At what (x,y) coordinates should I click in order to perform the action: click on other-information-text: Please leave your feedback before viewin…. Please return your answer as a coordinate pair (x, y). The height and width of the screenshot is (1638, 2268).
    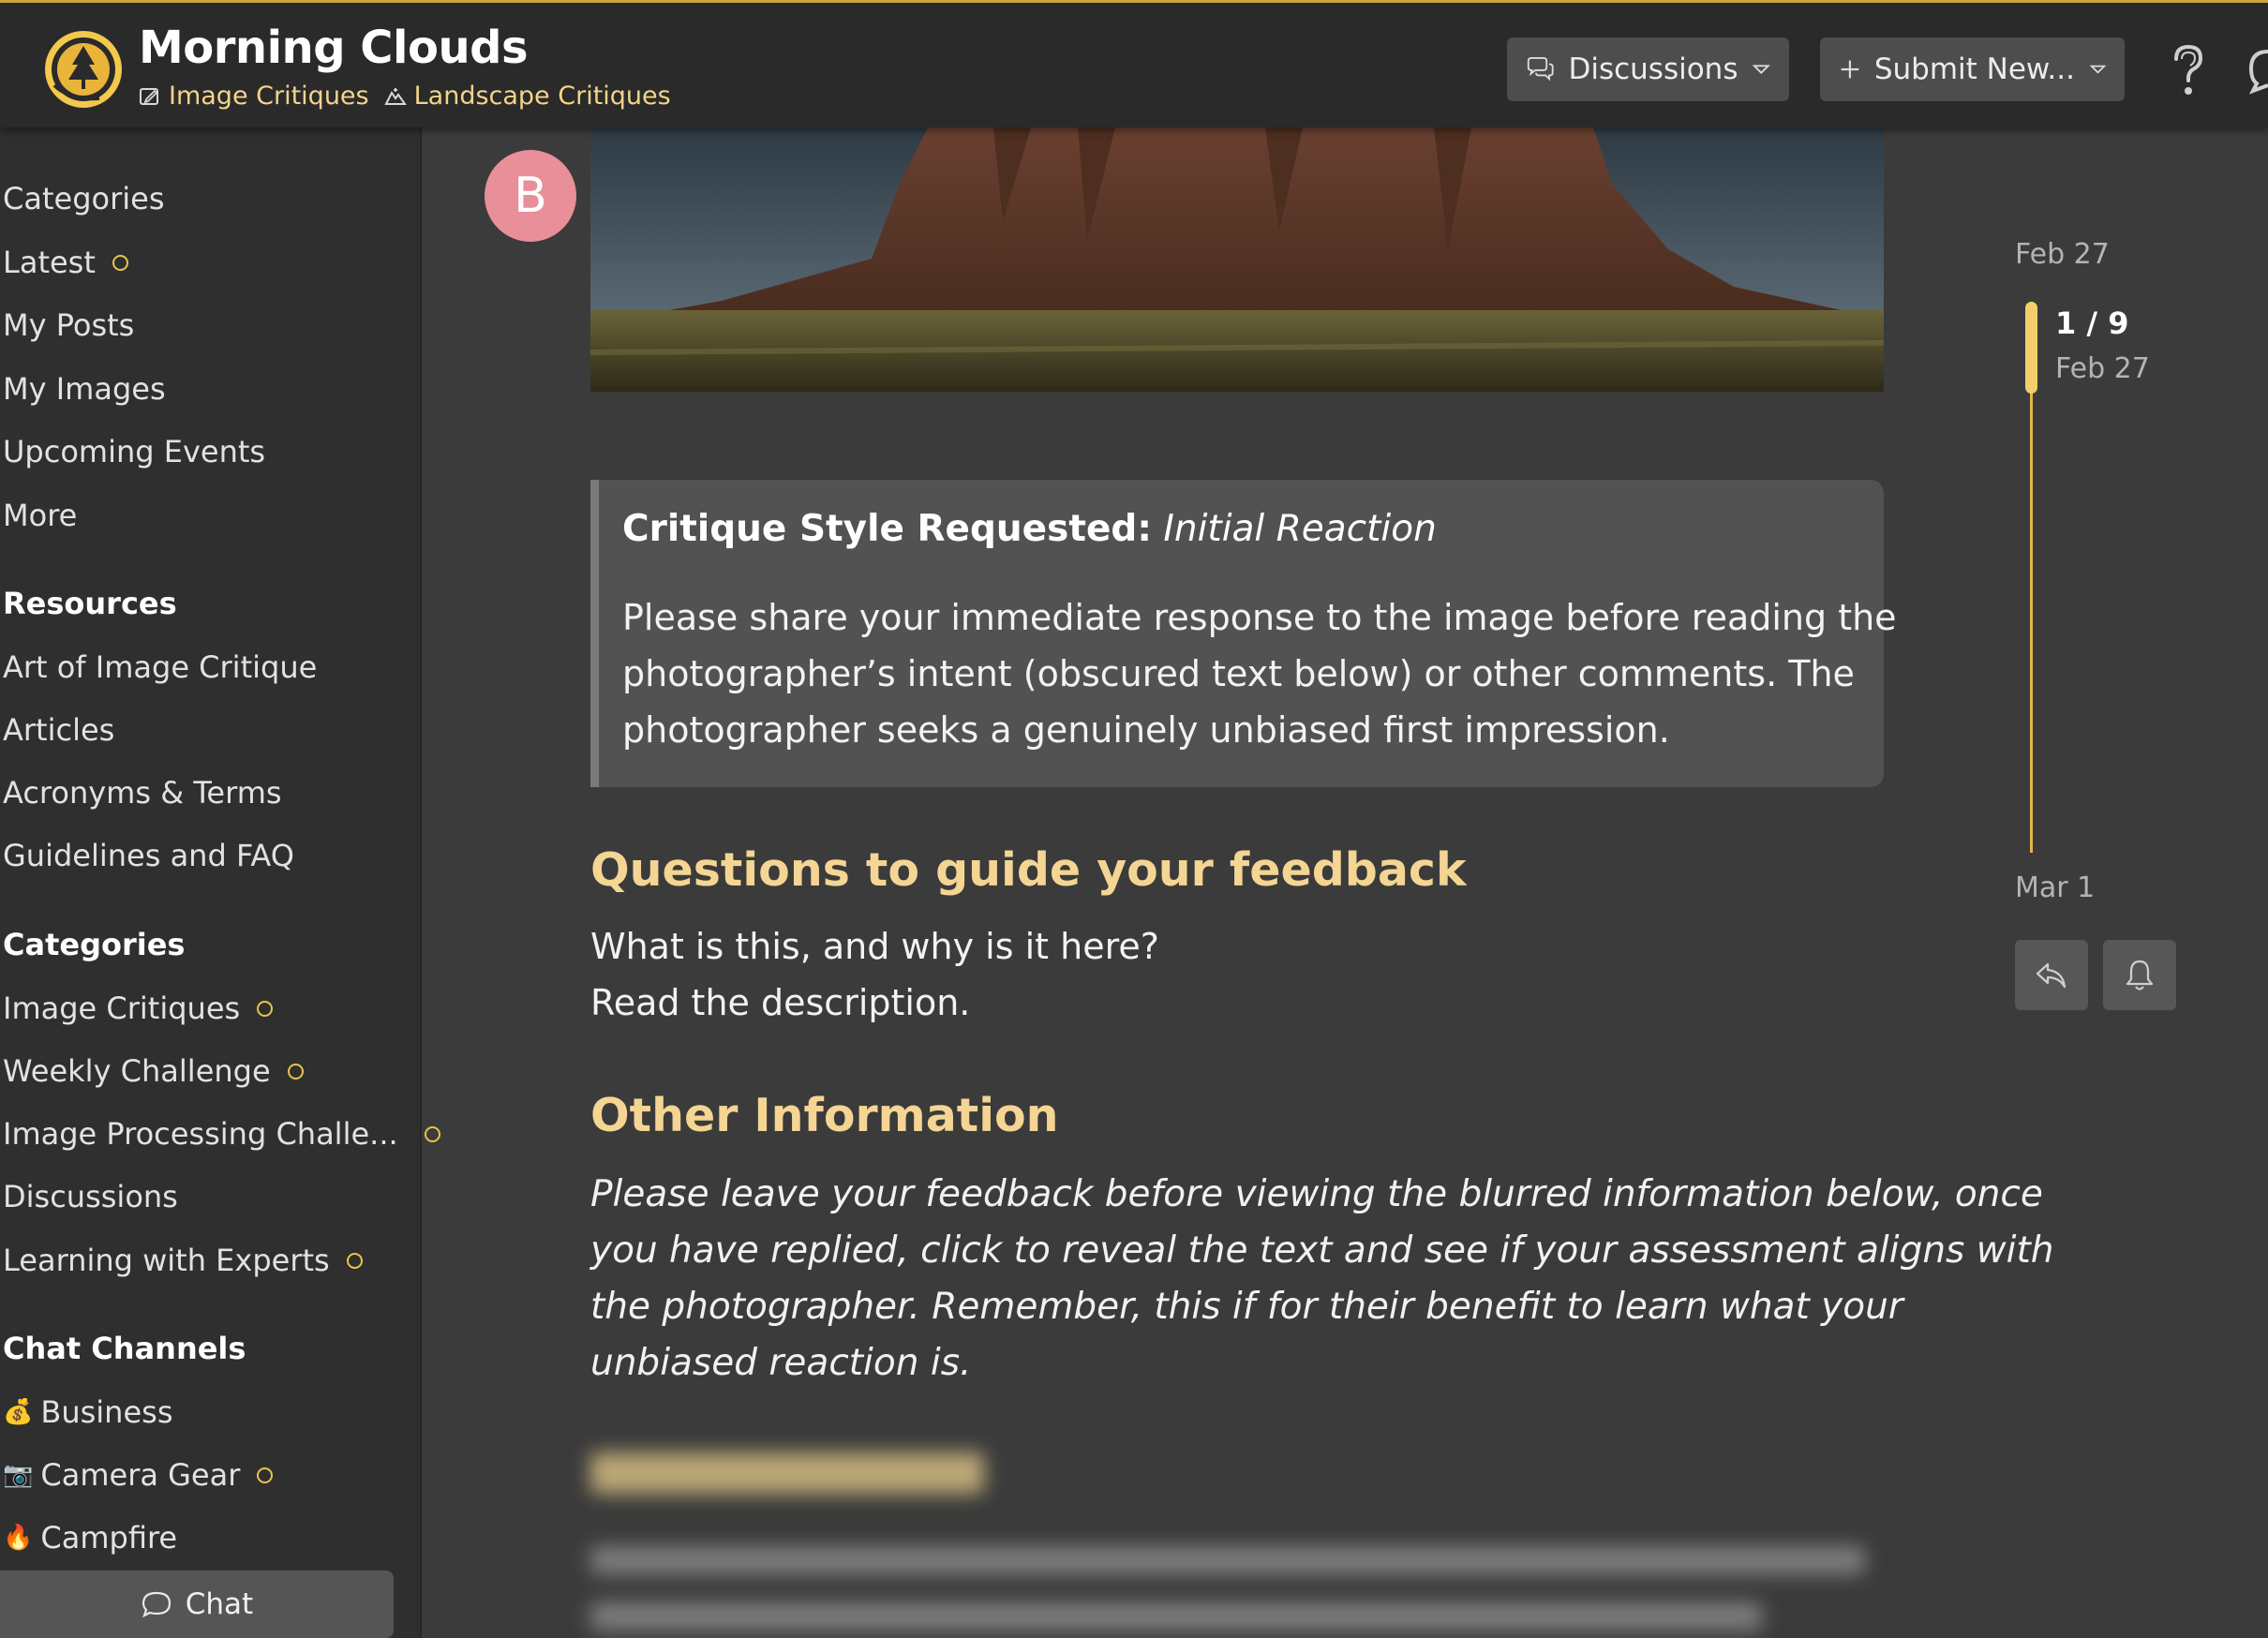
    Looking at the image, I should click on (1322, 1279).